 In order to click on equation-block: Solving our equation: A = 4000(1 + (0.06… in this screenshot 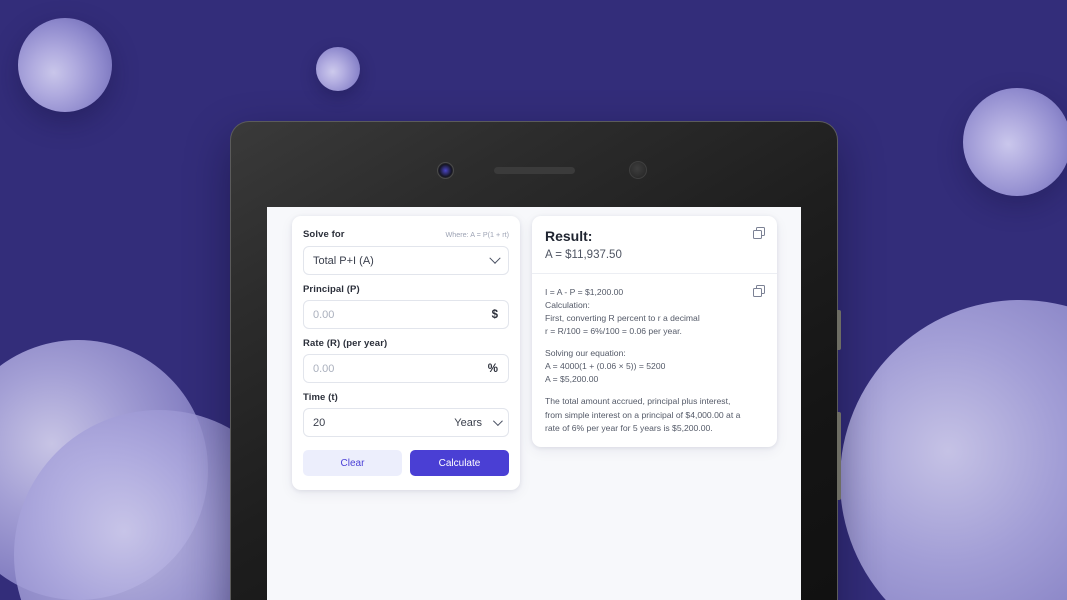, I will do `click(605, 366)`.